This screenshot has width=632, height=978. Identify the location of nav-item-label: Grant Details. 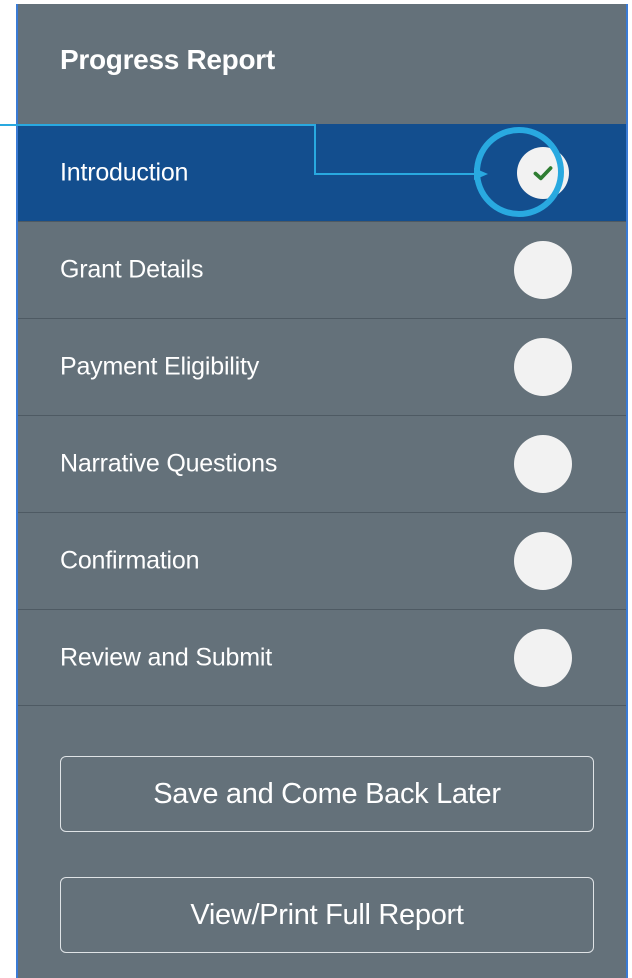
(132, 269).